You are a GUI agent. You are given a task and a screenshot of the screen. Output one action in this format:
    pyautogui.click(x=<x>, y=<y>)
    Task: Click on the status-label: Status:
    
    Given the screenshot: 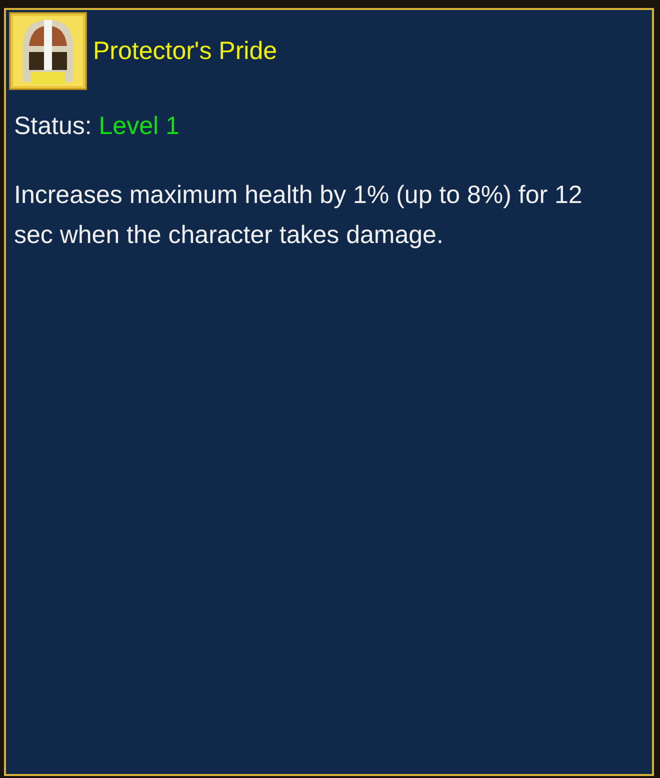 What is the action you would take?
    pyautogui.click(x=53, y=126)
    